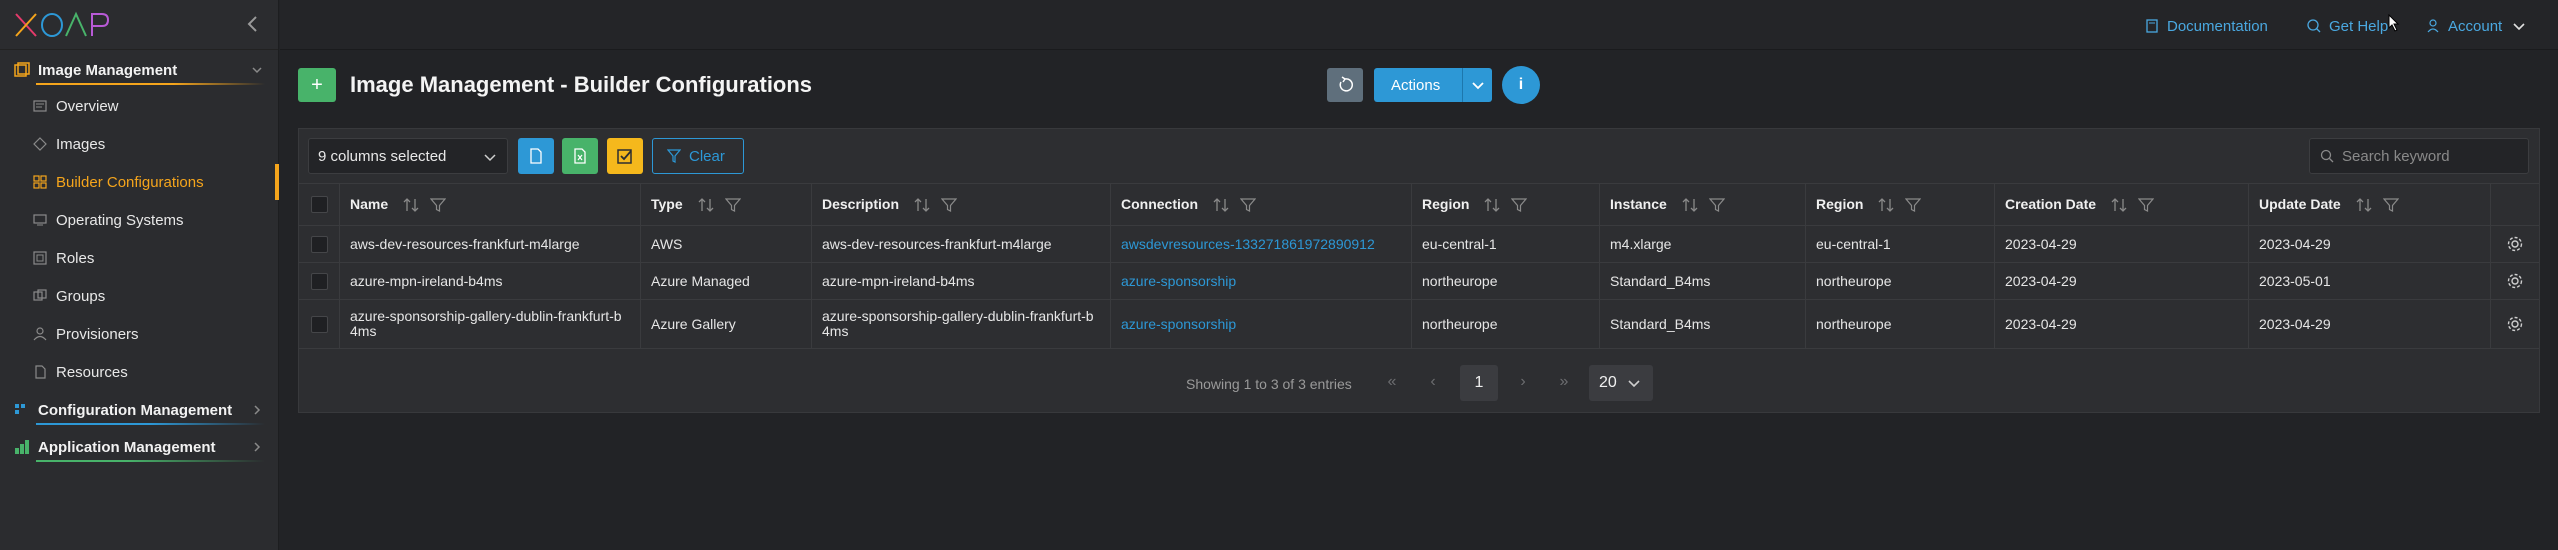 The height and width of the screenshot is (550, 2558). What do you see at coordinates (139, 144) in the screenshot?
I see `sidebar-item-images: Images` at bounding box center [139, 144].